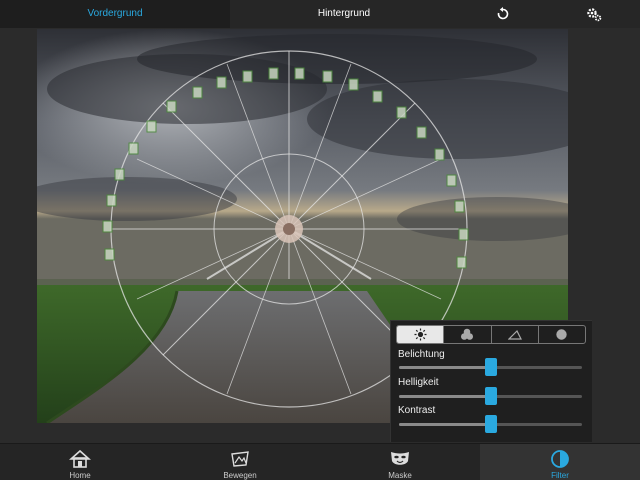 The image size is (640, 480). Describe the element at coordinates (421, 354) in the screenshot. I see `exposure-label: Belichtung` at that location.